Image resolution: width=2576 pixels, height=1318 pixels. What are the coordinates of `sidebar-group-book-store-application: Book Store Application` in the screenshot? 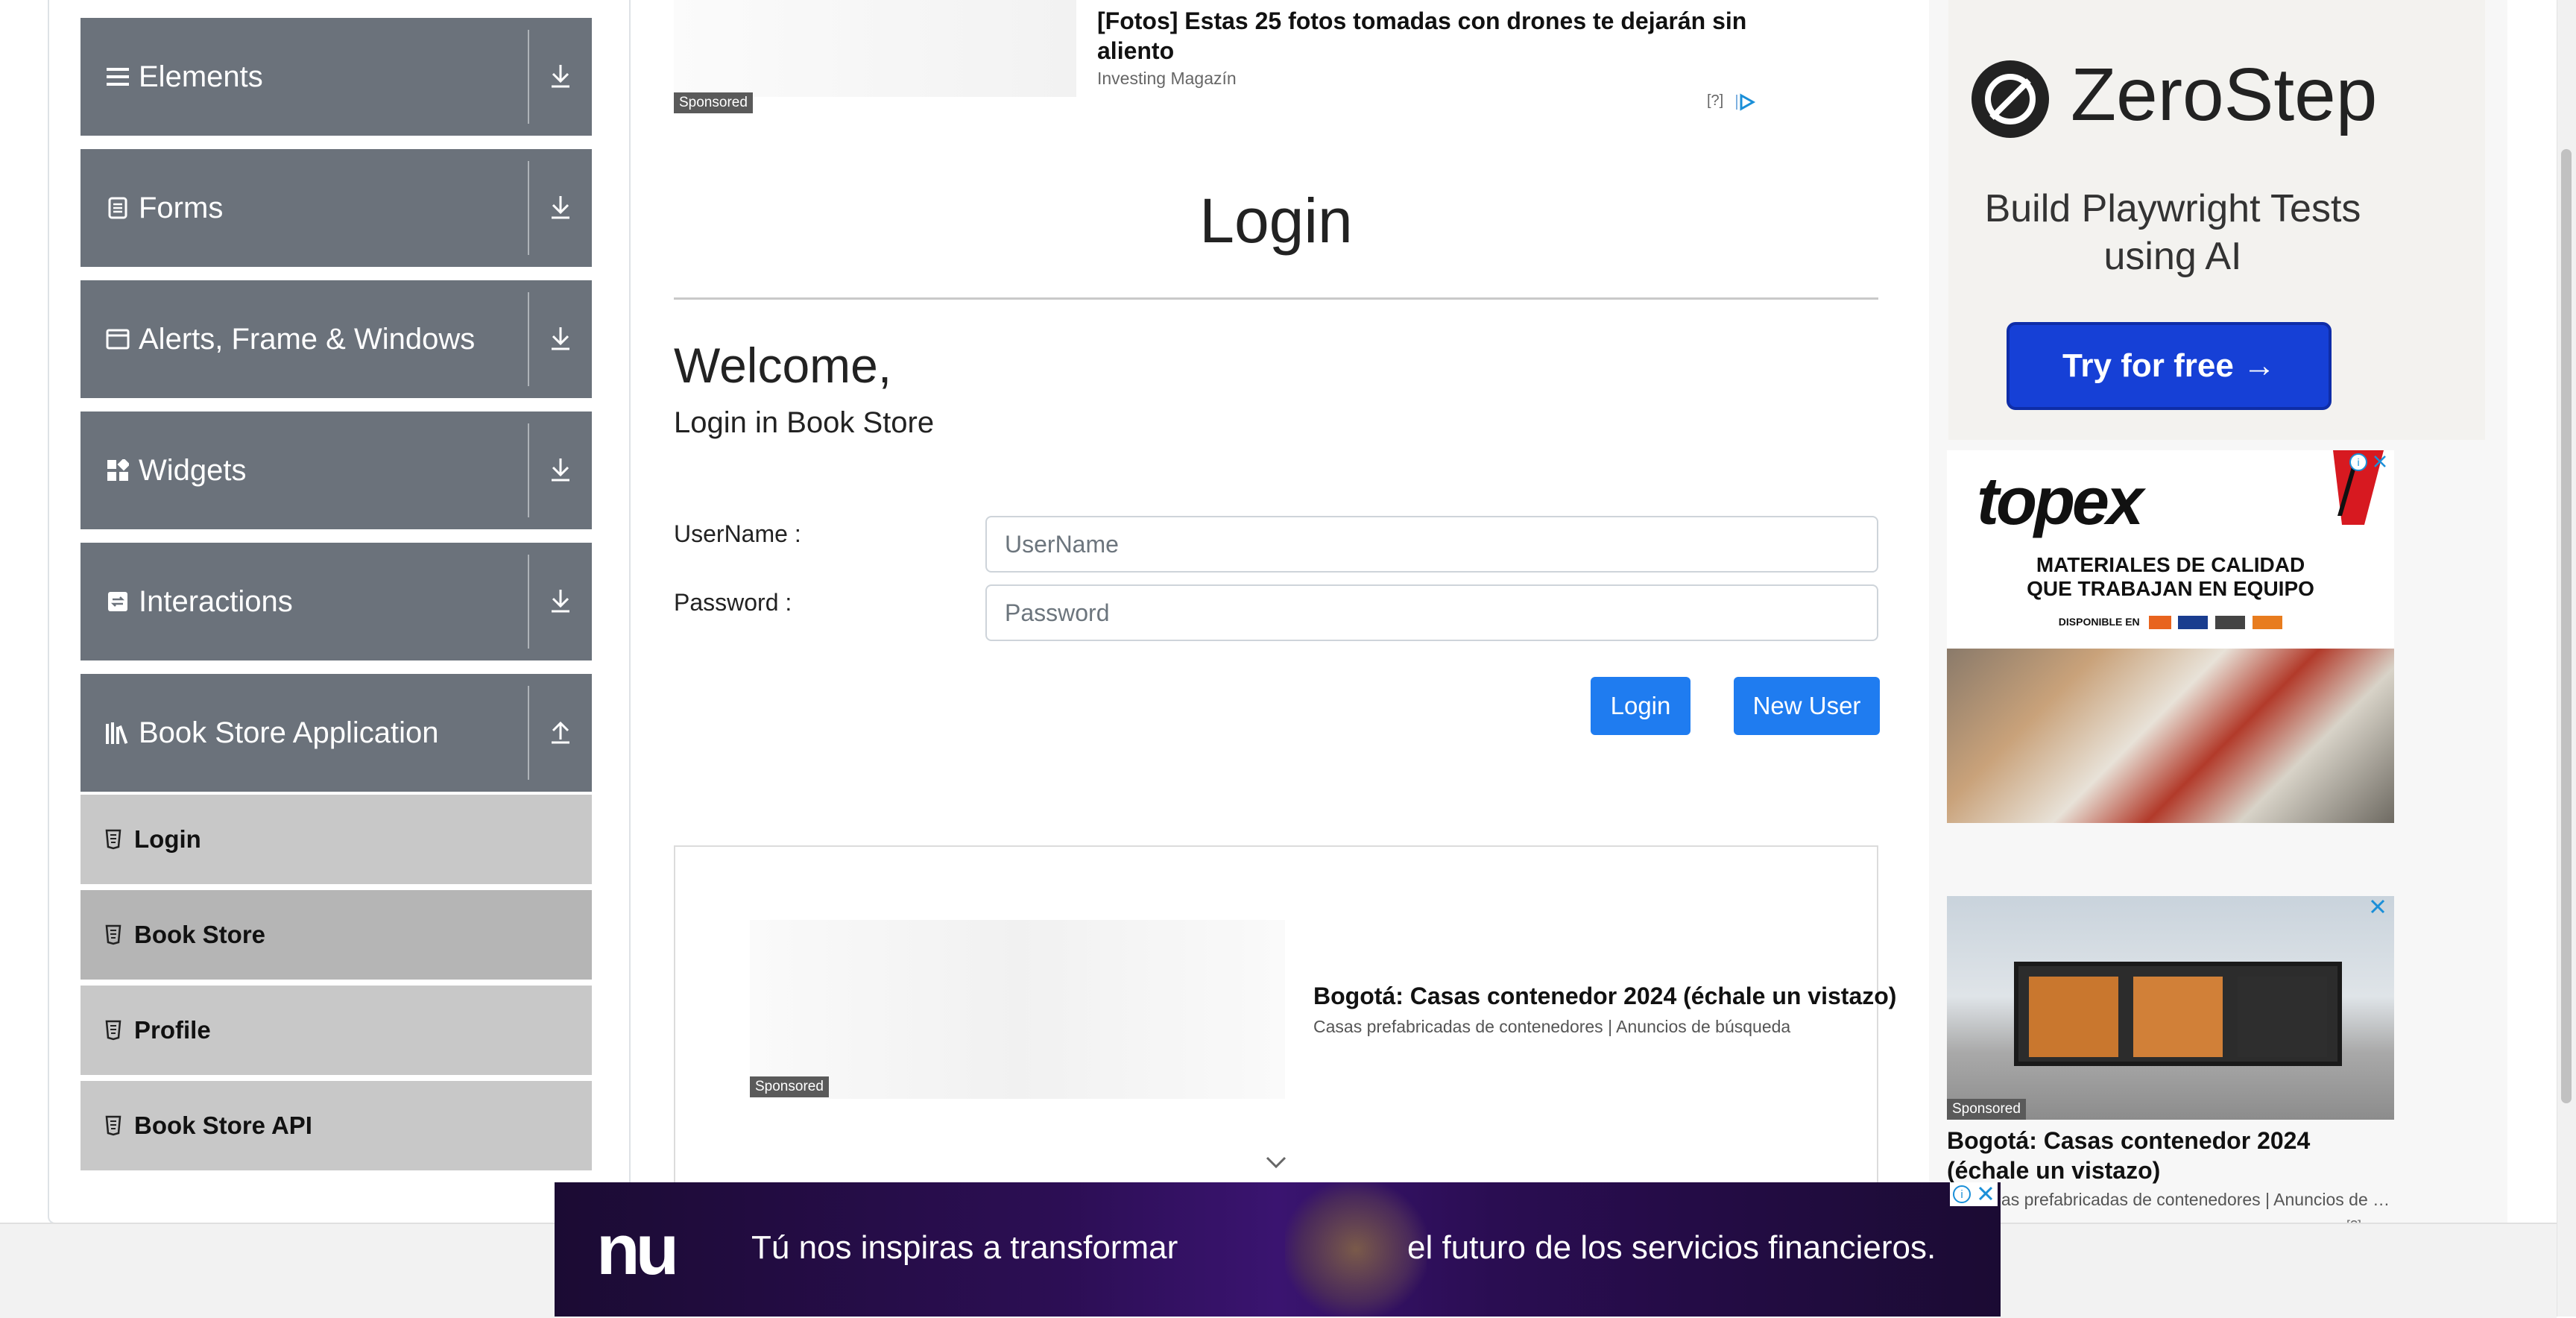 It's located at (336, 733).